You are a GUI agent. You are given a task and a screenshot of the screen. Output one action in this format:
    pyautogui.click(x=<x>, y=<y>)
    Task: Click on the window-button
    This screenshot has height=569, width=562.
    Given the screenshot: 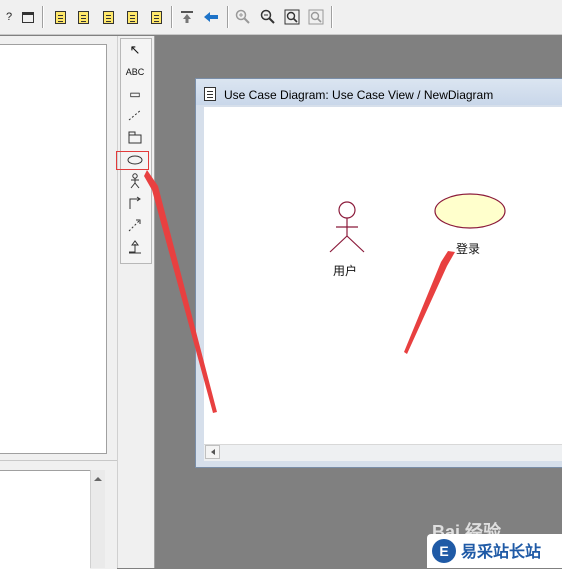 What is the action you would take?
    pyautogui.click(x=28, y=17)
    